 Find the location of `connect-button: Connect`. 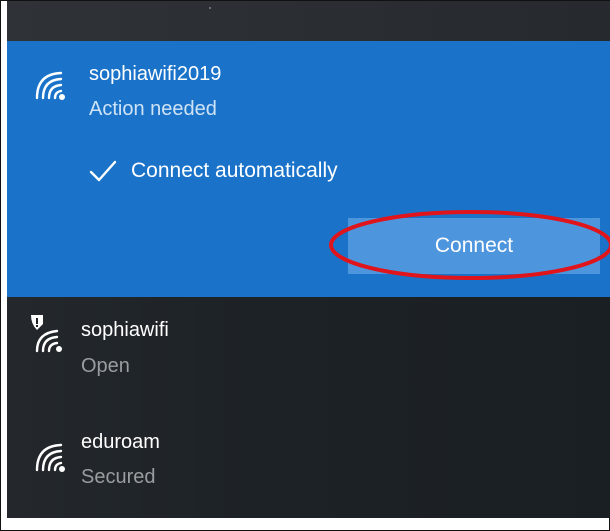

connect-button: Connect is located at coordinates (474, 246).